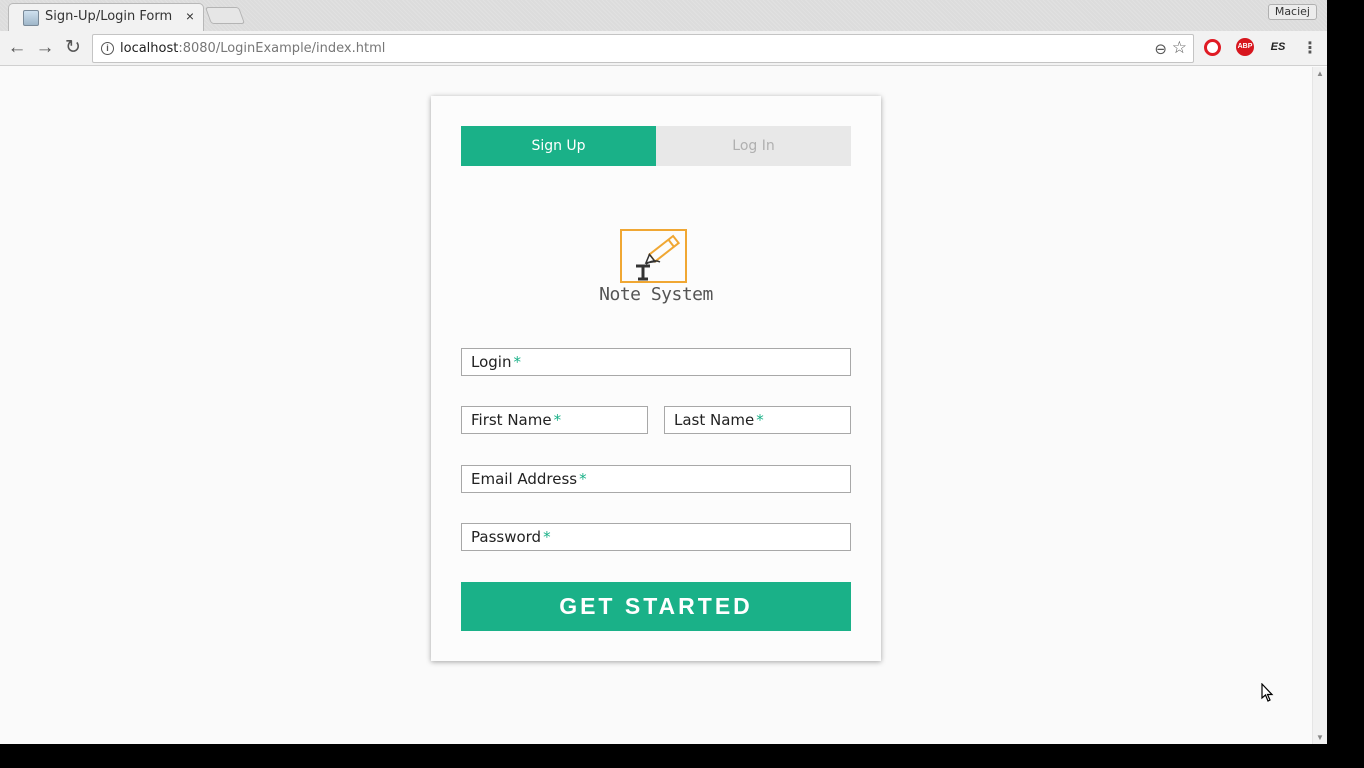  What do you see at coordinates (491, 362) in the screenshot?
I see `login-label-text: Login` at bounding box center [491, 362].